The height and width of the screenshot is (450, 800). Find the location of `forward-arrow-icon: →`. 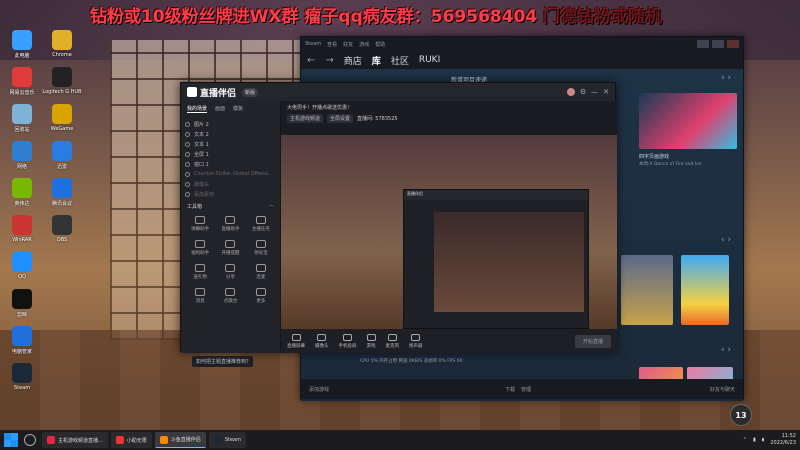

forward-arrow-icon: → is located at coordinates (329, 60).